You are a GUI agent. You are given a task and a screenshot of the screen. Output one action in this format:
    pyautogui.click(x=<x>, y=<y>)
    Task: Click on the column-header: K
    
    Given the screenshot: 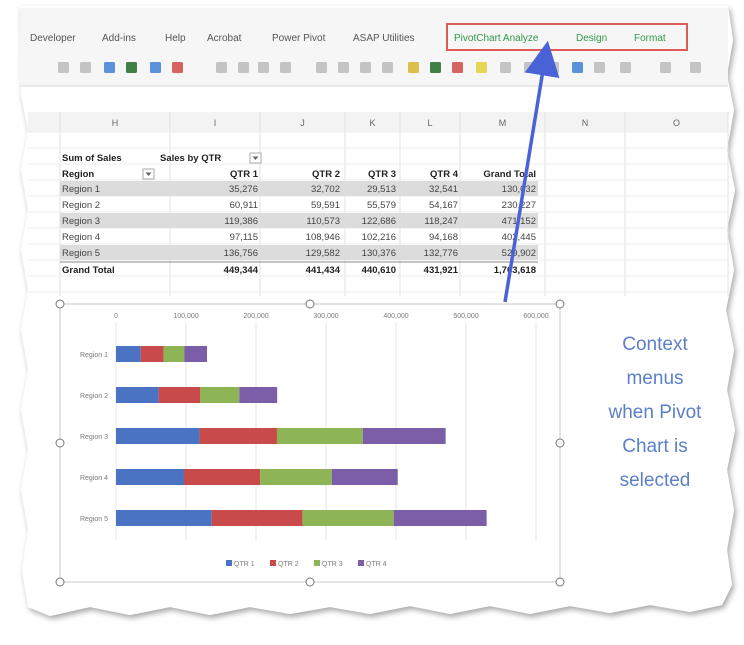 What is the action you would take?
    pyautogui.click(x=372, y=123)
    